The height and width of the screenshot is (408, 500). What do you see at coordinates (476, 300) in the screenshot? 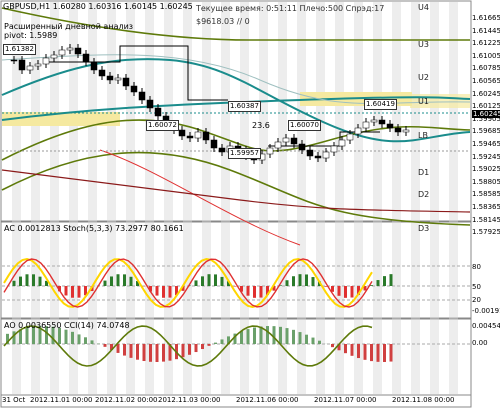
I see `ac-scale-20: 20` at bounding box center [476, 300].